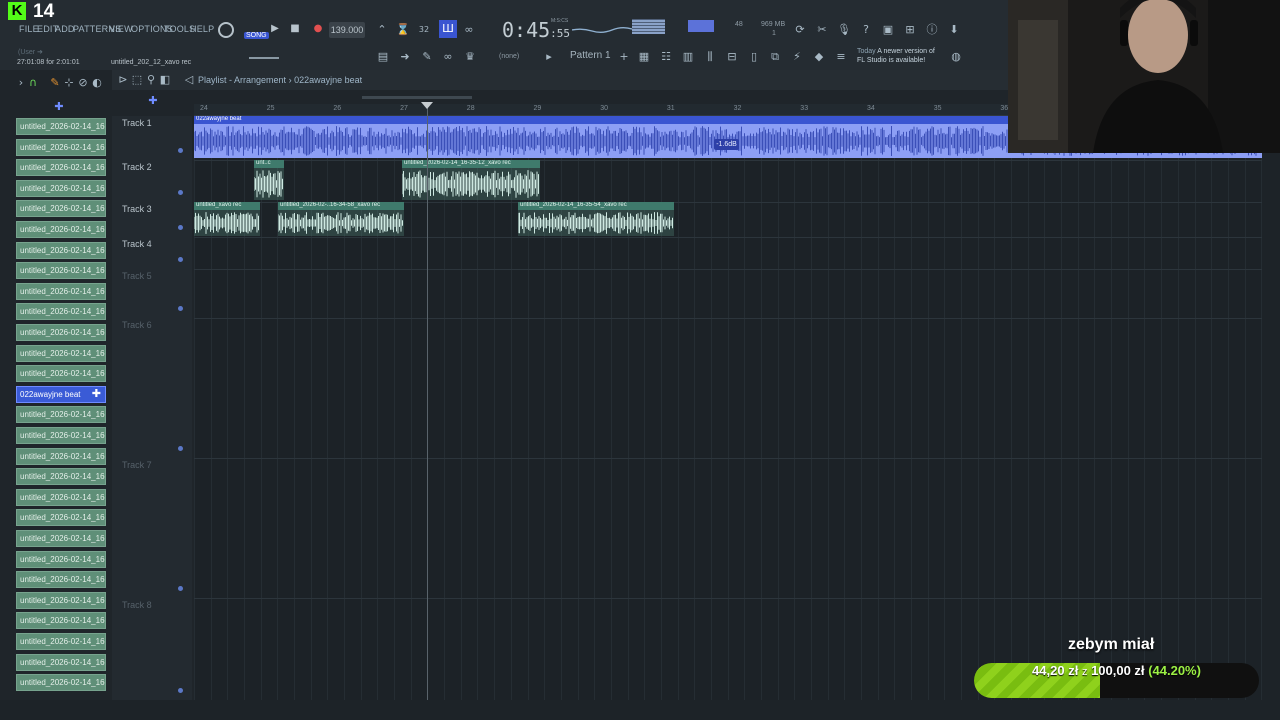  Describe the element at coordinates (688, 57) in the screenshot. I see `piano-roll-icon: ▥` at that location.